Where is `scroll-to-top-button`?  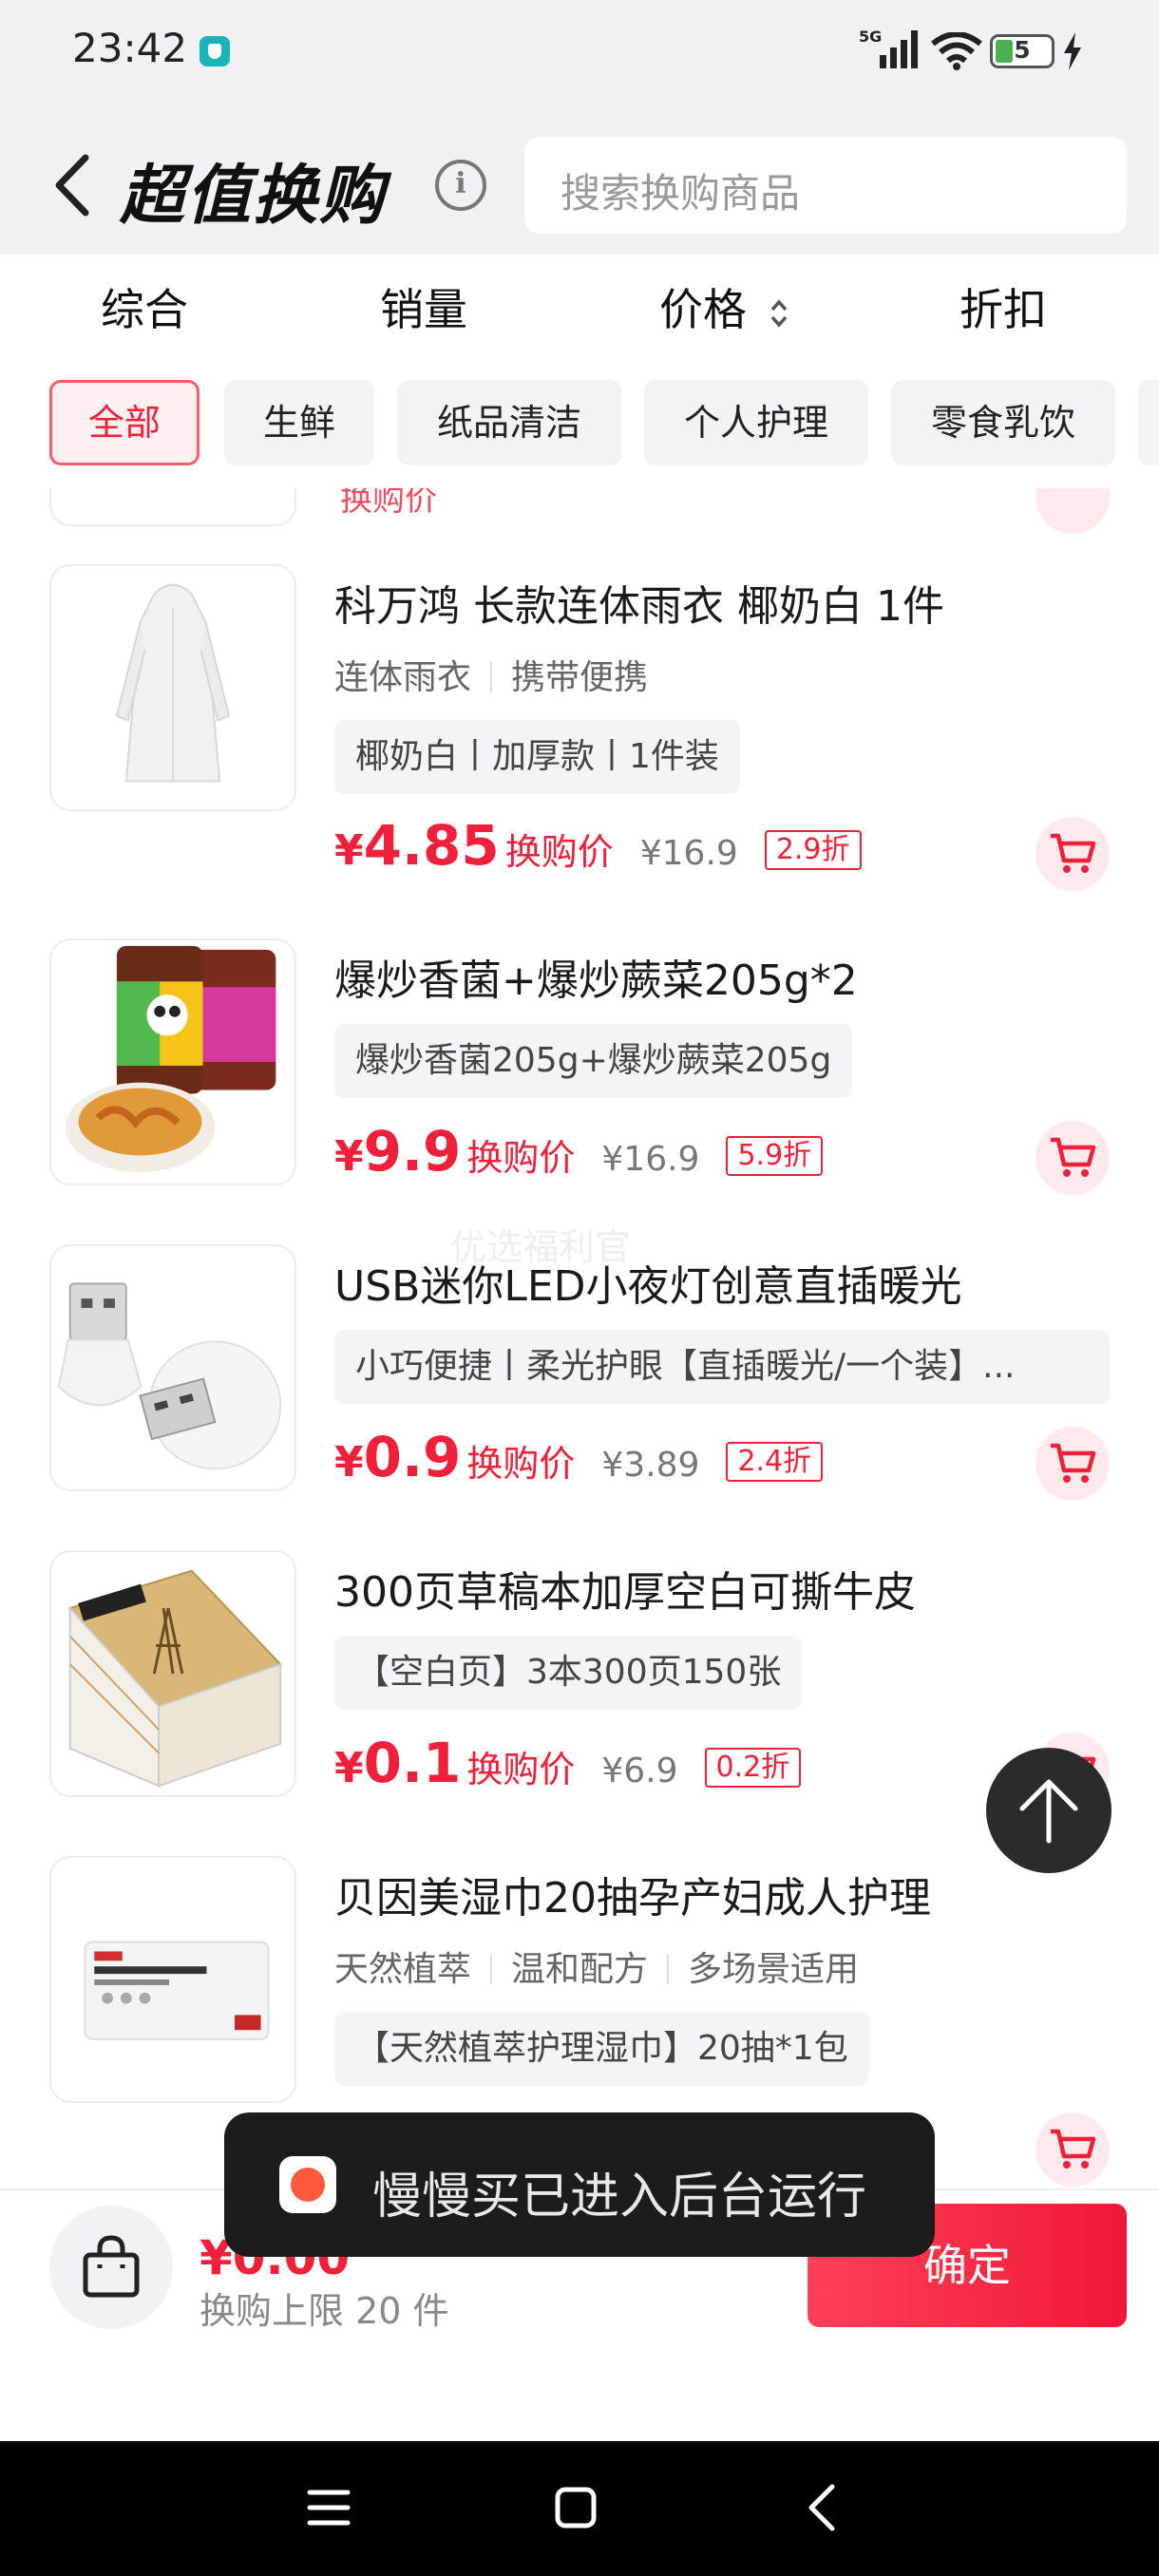
scroll-to-top-button is located at coordinates (1049, 1810).